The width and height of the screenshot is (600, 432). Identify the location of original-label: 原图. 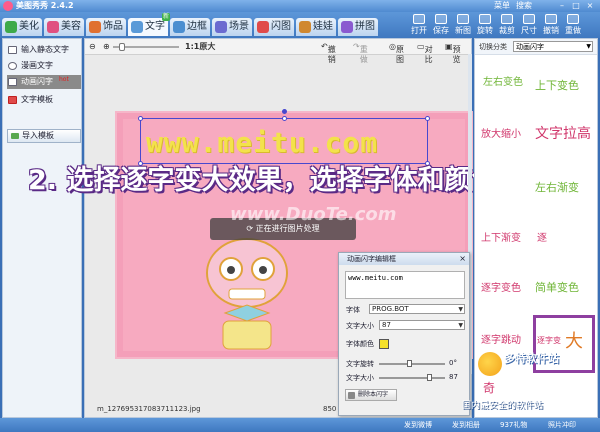
(399, 54).